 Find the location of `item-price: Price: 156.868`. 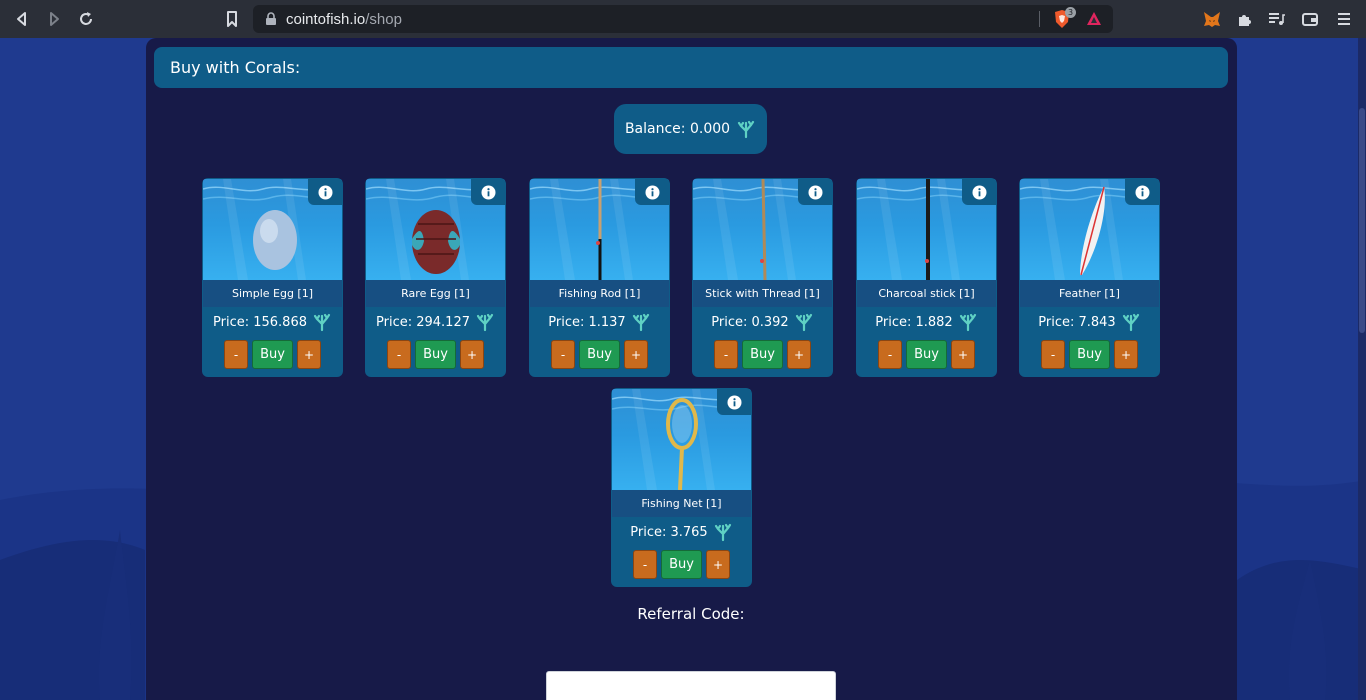

item-price: Price: 156.868 is located at coordinates (272, 322).